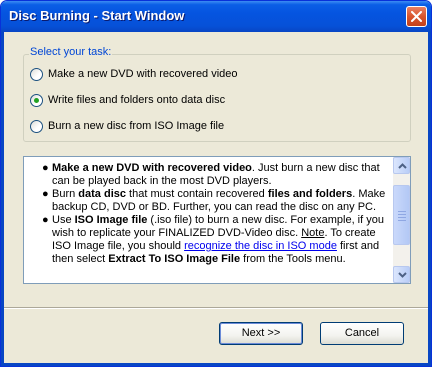 The image size is (432, 367). What do you see at coordinates (260, 246) in the screenshot?
I see `recognize-iso-link: recognize the disc in ISO mode` at bounding box center [260, 246].